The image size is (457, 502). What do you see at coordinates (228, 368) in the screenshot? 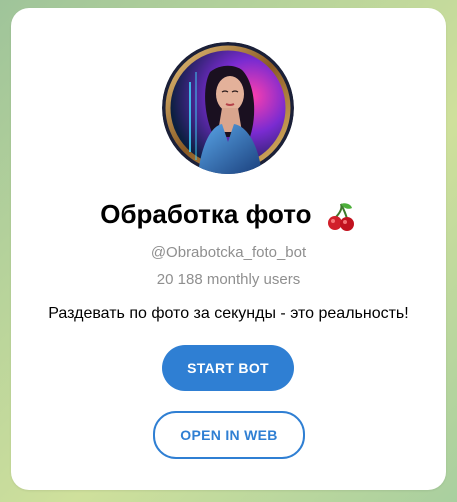
I see `start-bot-button: START BOT` at bounding box center [228, 368].